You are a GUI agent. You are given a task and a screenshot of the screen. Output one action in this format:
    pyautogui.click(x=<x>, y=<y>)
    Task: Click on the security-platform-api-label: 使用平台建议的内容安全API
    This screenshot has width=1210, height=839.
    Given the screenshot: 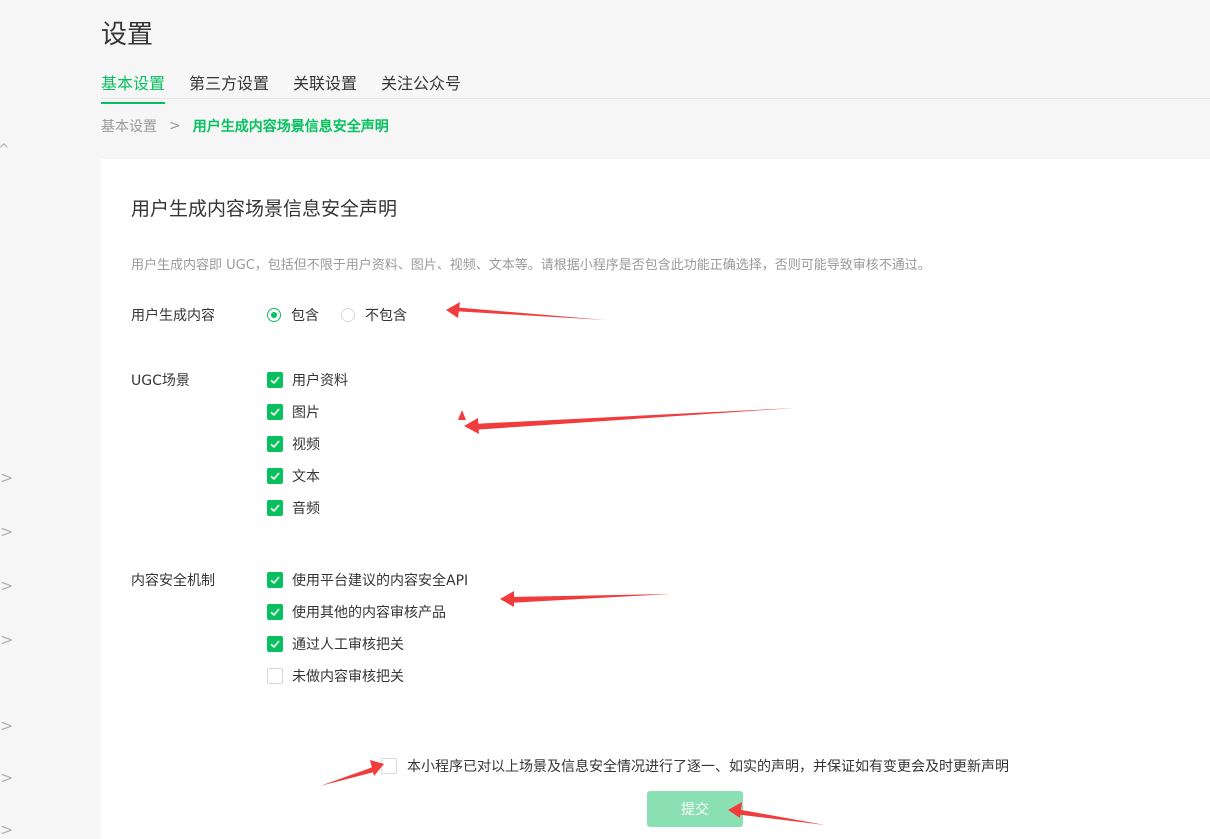 What is the action you would take?
    pyautogui.click(x=380, y=581)
    